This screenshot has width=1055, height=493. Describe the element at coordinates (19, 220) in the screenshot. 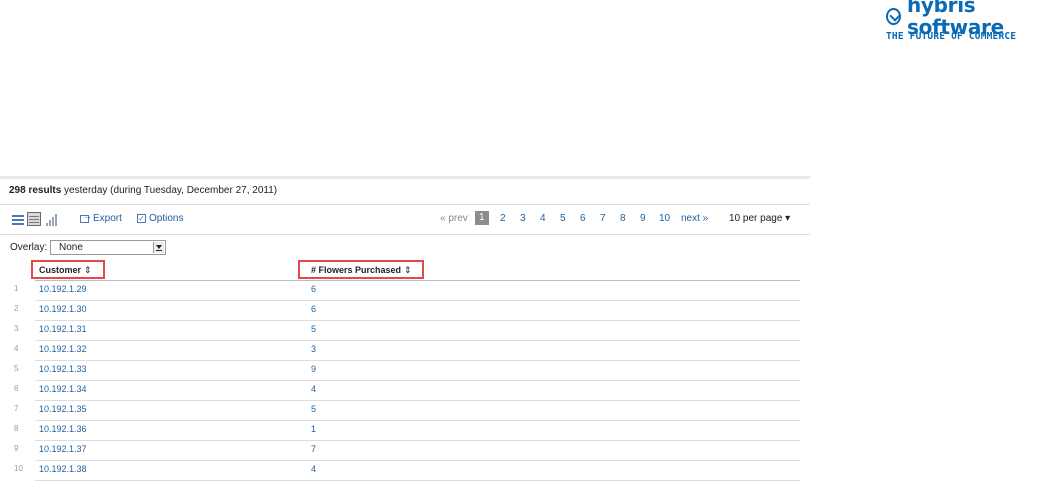

I see `list-view-icon` at that location.